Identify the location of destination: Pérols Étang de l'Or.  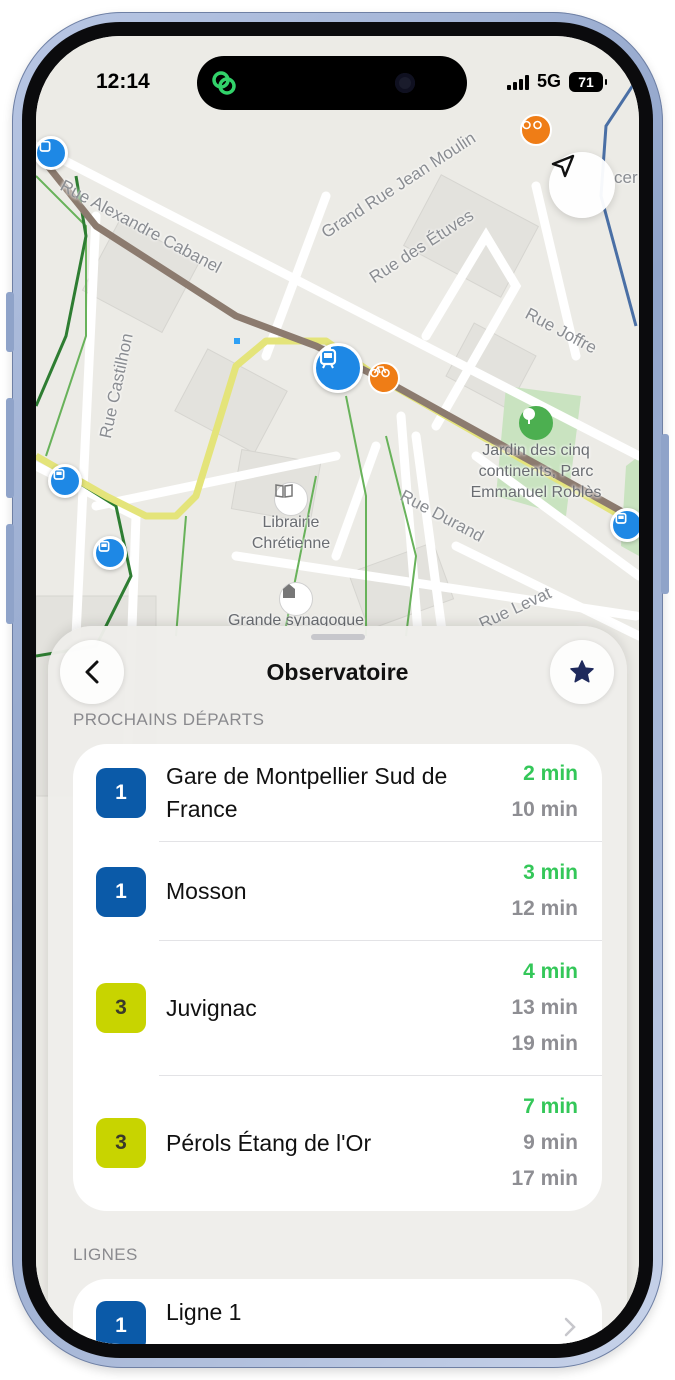
(269, 1143).